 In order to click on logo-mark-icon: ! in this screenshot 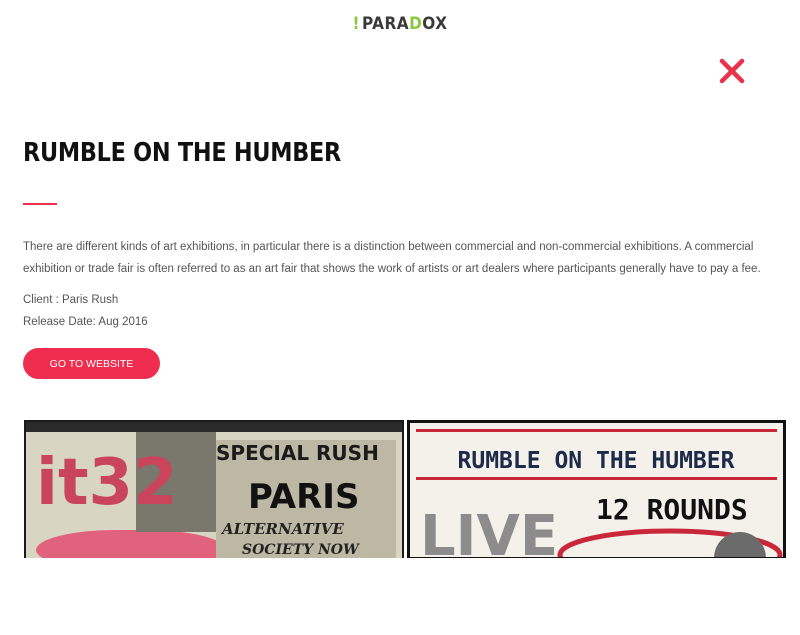, I will do `click(356, 24)`.